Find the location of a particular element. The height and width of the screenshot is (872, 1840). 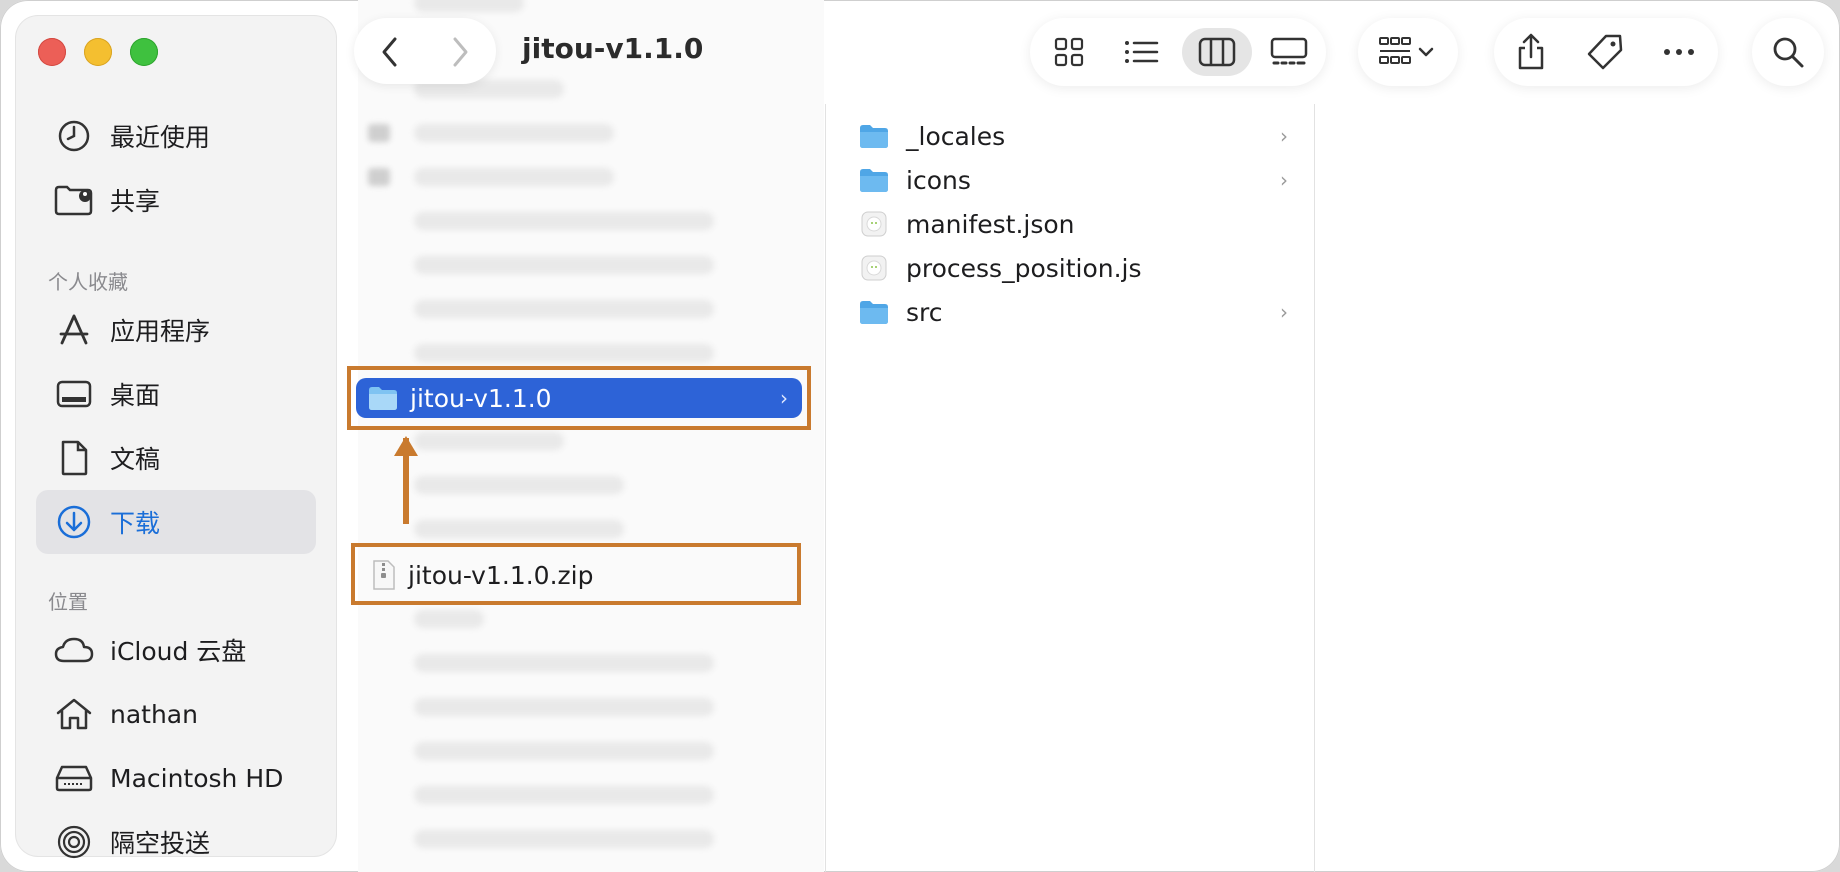

sidebar-item-applications: 应用程序 is located at coordinates (176, 330).